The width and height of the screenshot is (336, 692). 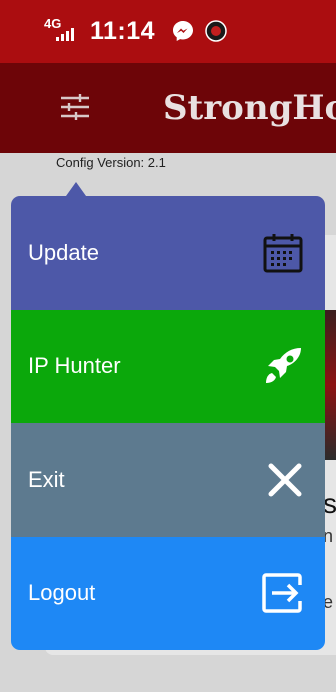 I want to click on app-bar: StrongHo, so click(x=168, y=108).